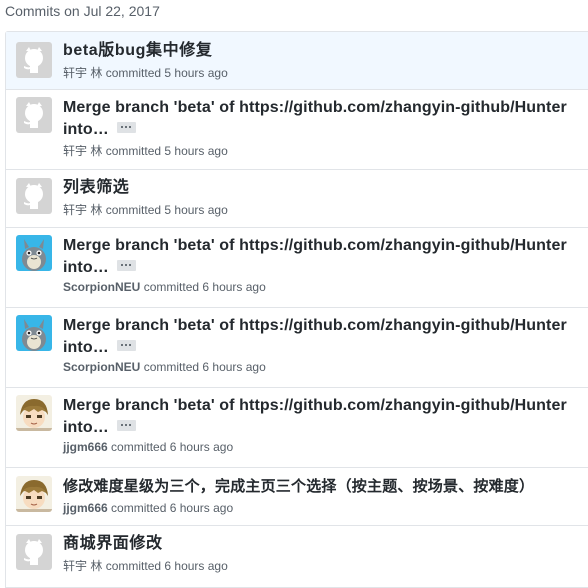 The width and height of the screenshot is (588, 588). Describe the element at coordinates (325, 544) in the screenshot. I see `commit-message-link: 商城界面修改` at that location.